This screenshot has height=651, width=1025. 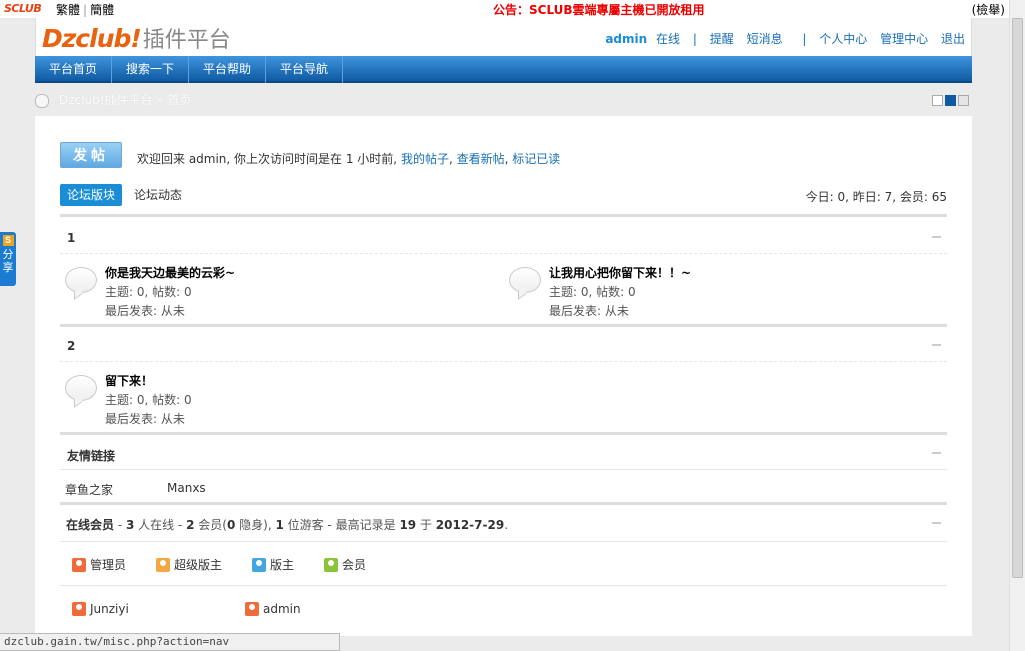 What do you see at coordinates (42, 100) in the screenshot?
I see `home-icon` at bounding box center [42, 100].